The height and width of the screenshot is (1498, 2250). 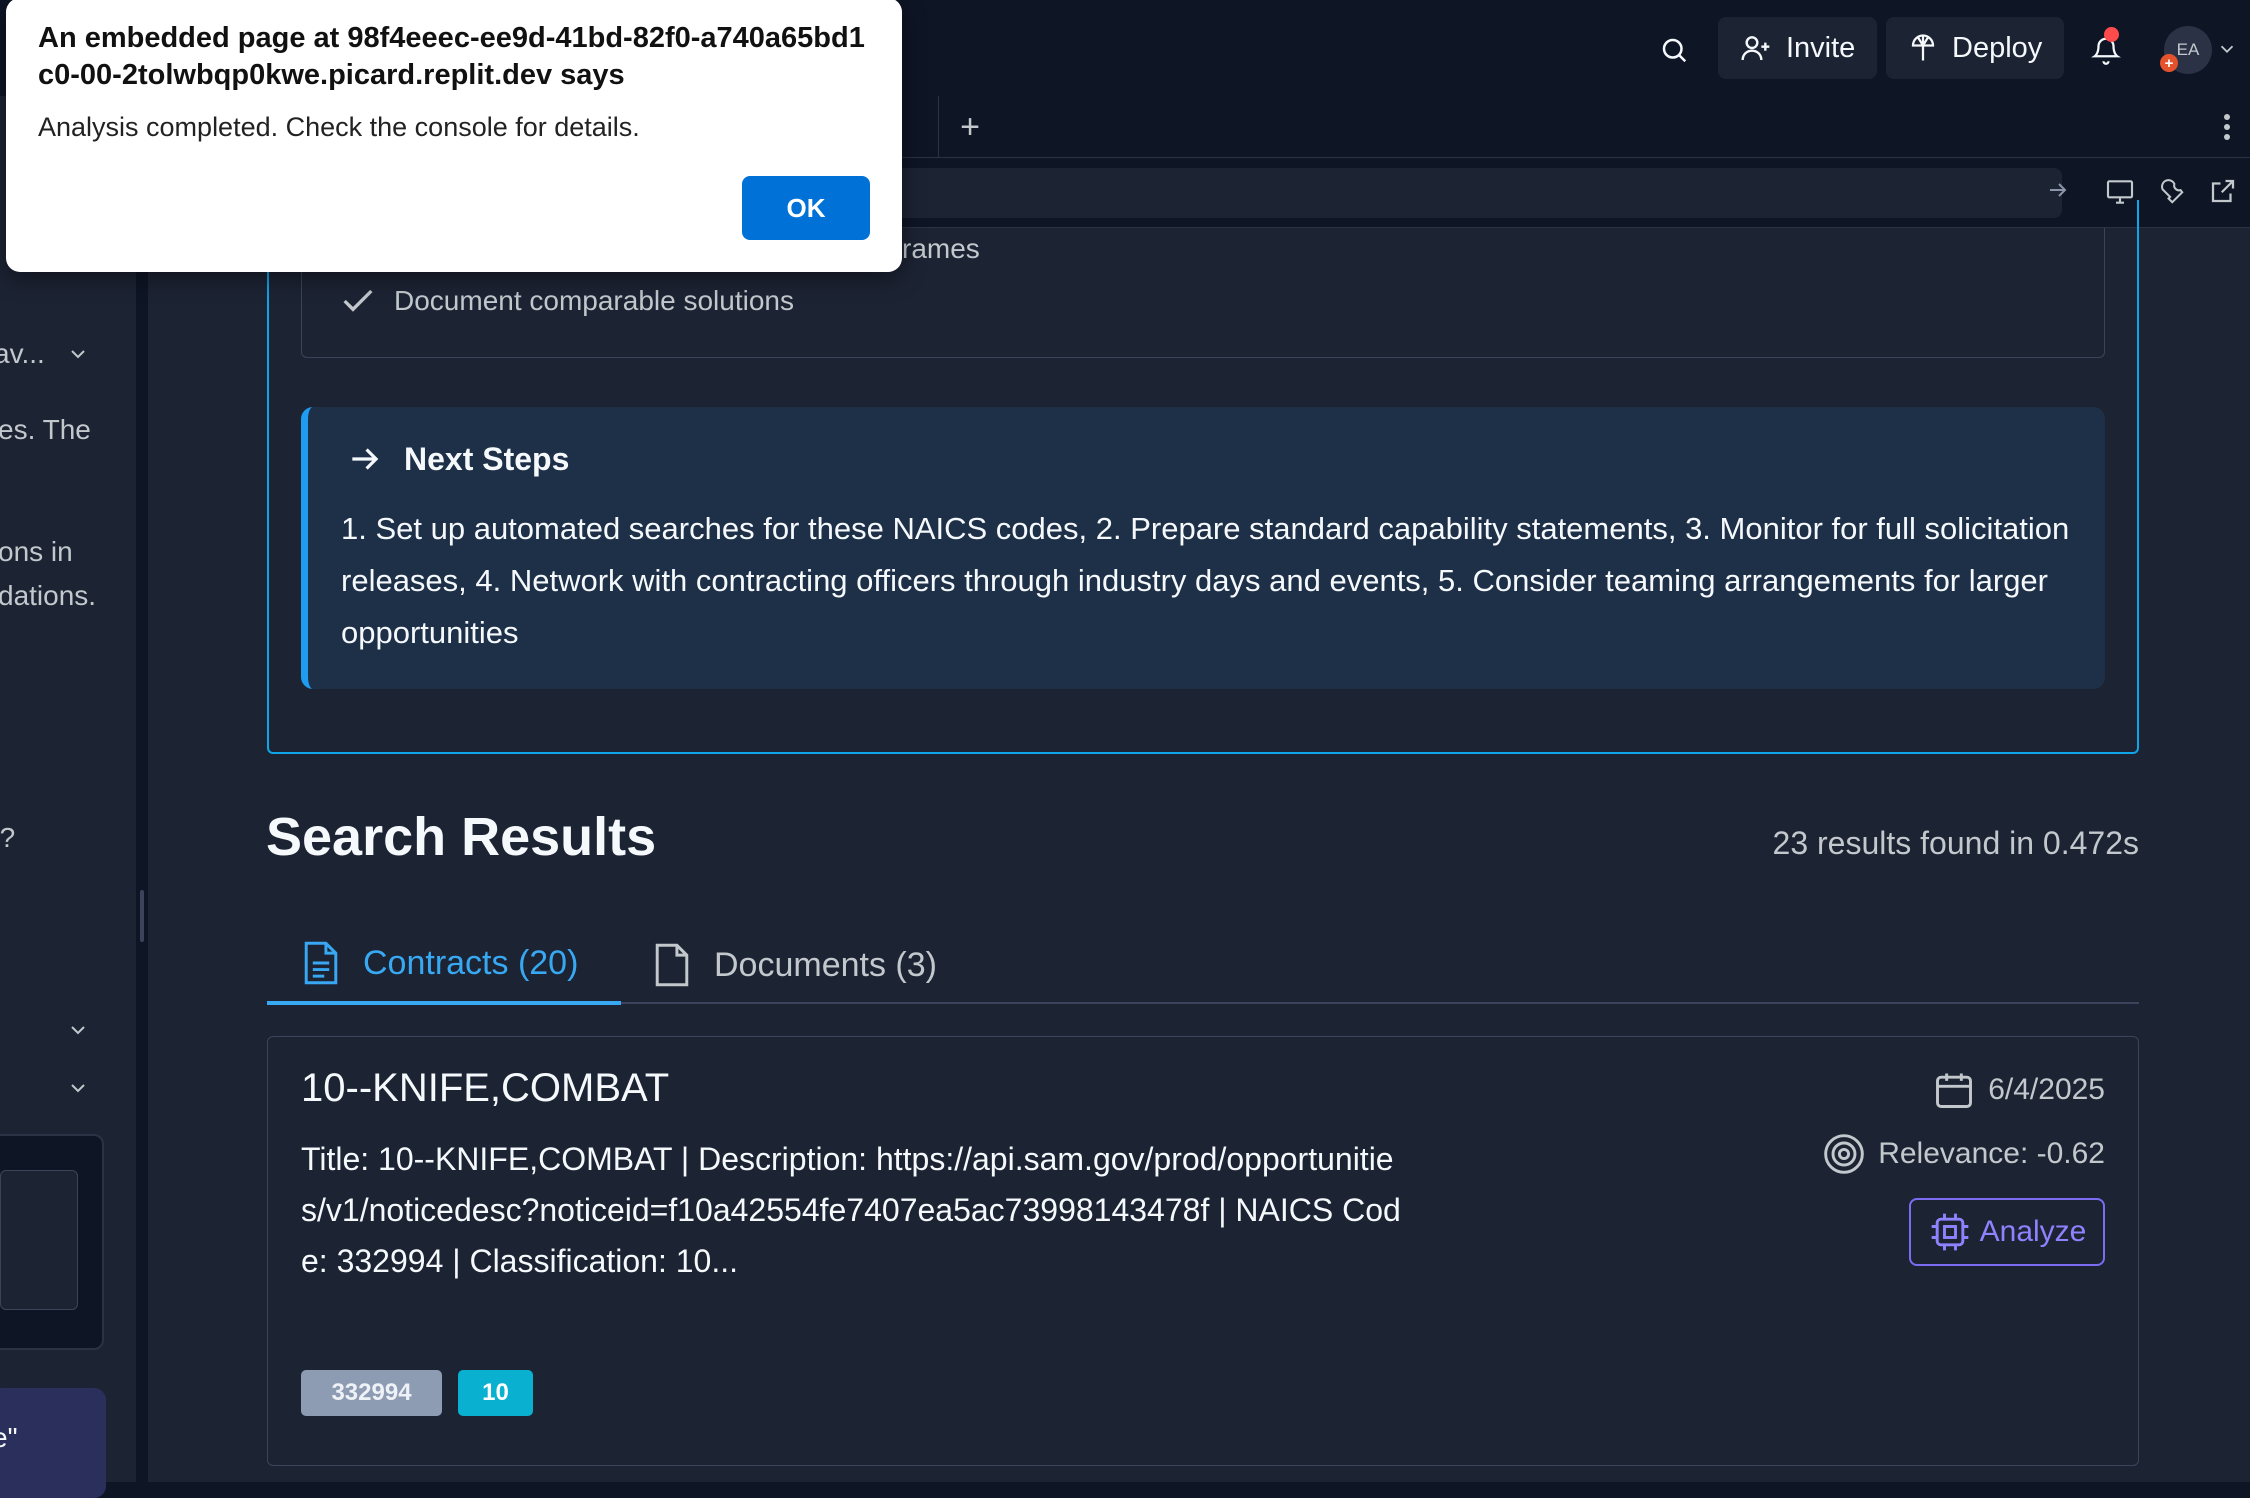 What do you see at coordinates (1923, 47) in the screenshot?
I see `deploy-icon` at bounding box center [1923, 47].